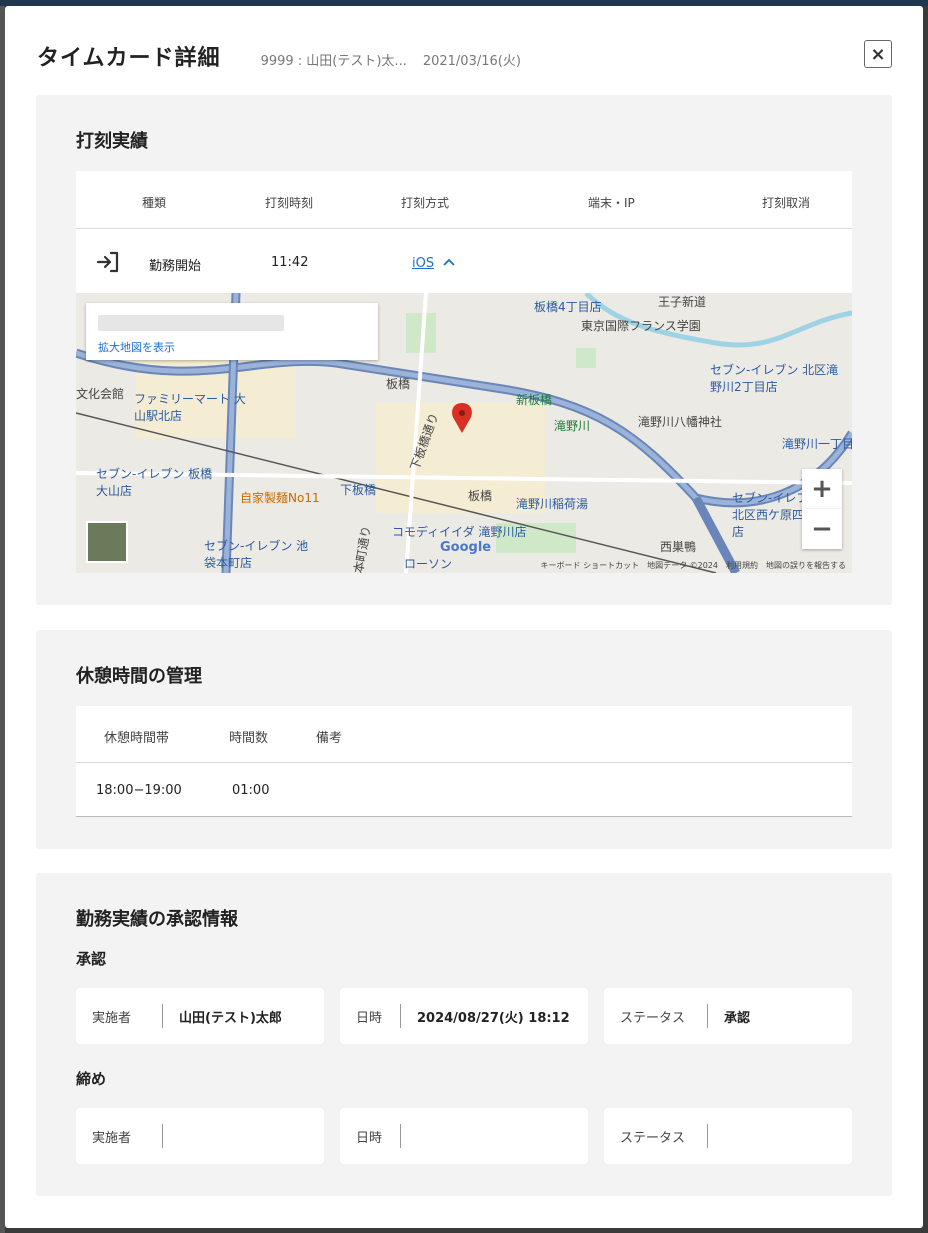  Describe the element at coordinates (428, 564) in the screenshot. I see `map-label: ローソン` at that location.